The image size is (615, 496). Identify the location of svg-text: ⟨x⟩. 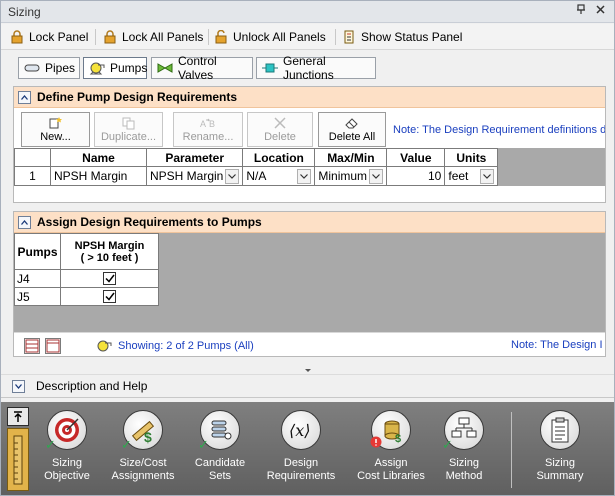
(300, 430).